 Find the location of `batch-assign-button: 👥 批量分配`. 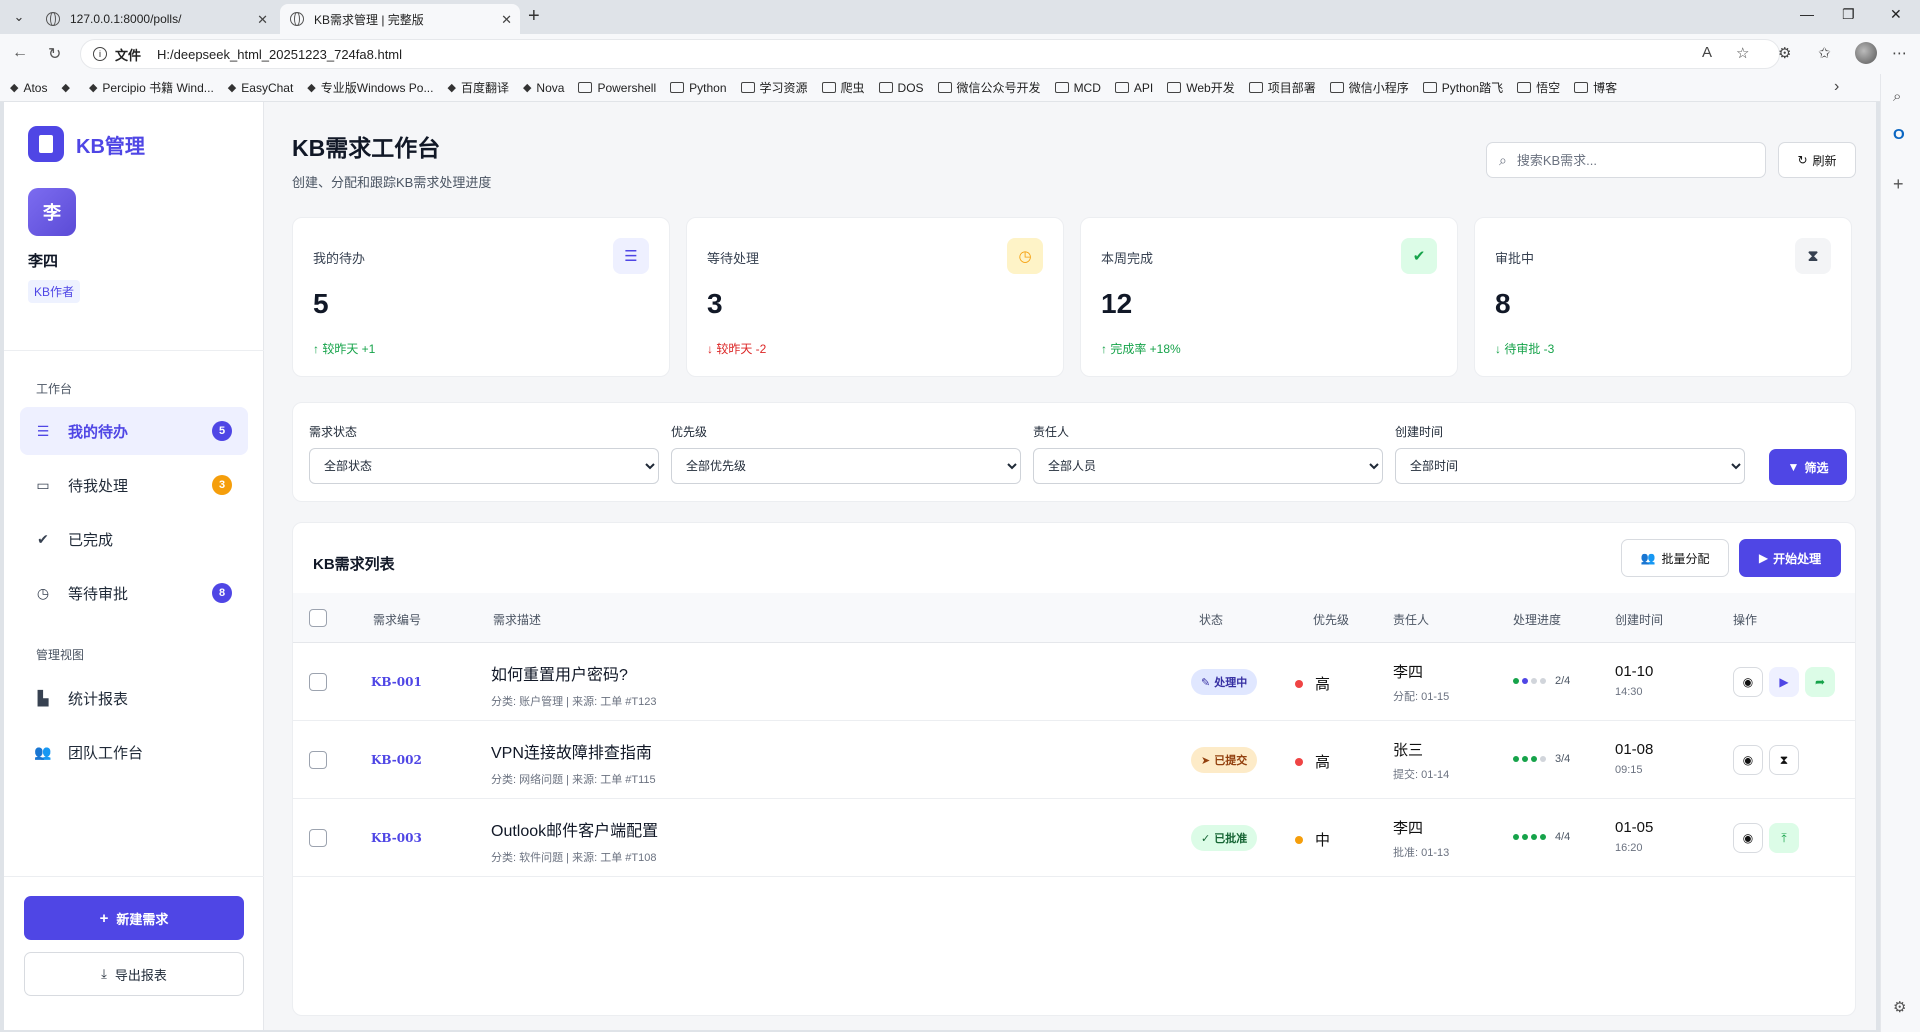

batch-assign-button: 👥 批量分配 is located at coordinates (1675, 558).